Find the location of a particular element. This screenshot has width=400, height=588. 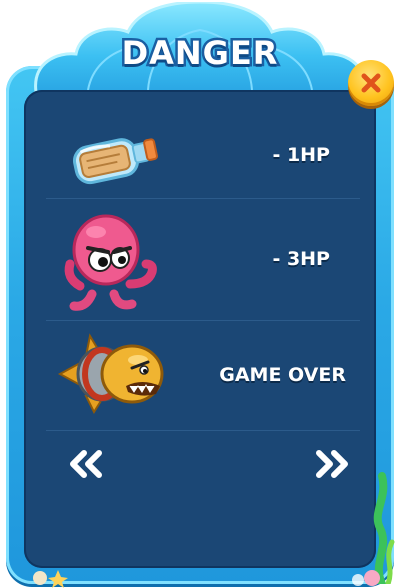

double-chevron-left-icon is located at coordinates (86, 464).